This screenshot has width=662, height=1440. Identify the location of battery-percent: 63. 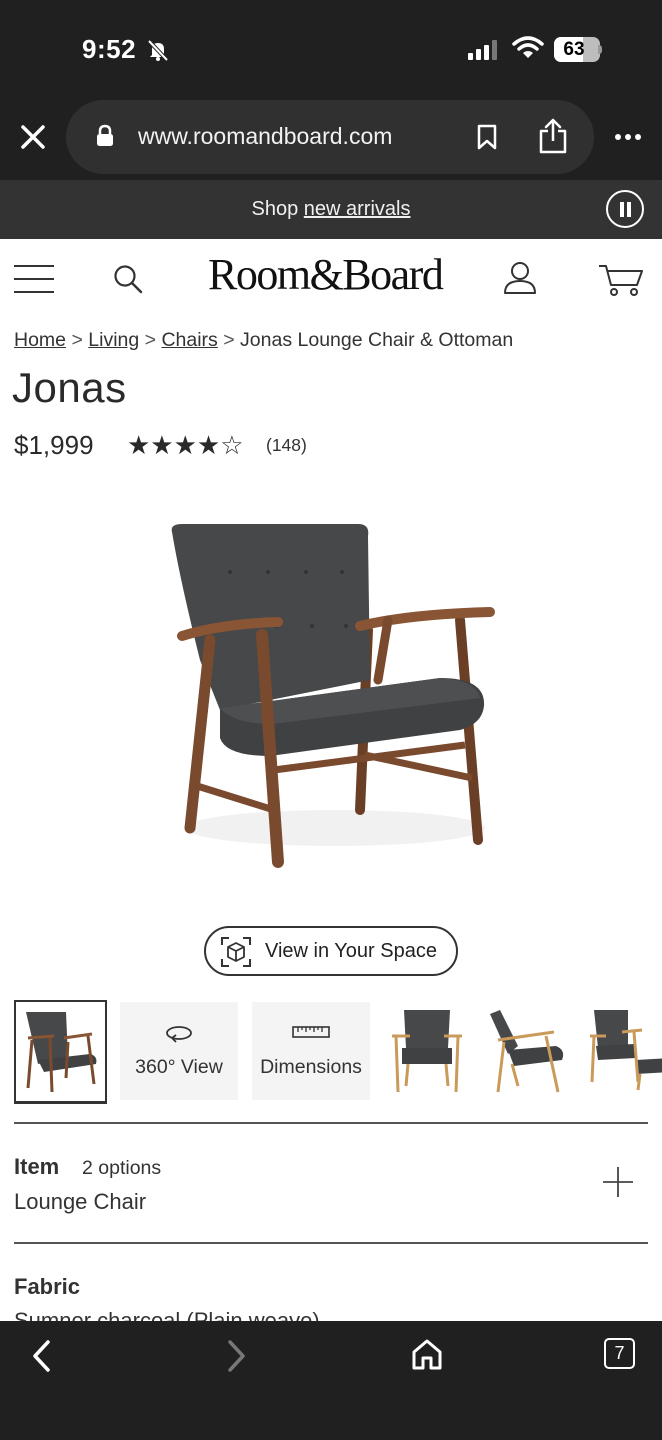
(574, 49).